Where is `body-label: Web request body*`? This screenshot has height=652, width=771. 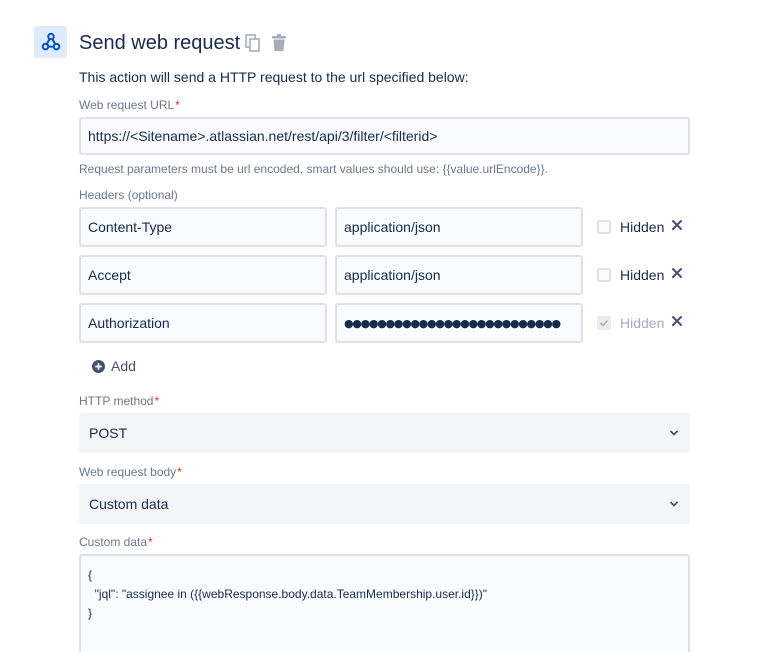 body-label: Web request body* is located at coordinates (130, 472).